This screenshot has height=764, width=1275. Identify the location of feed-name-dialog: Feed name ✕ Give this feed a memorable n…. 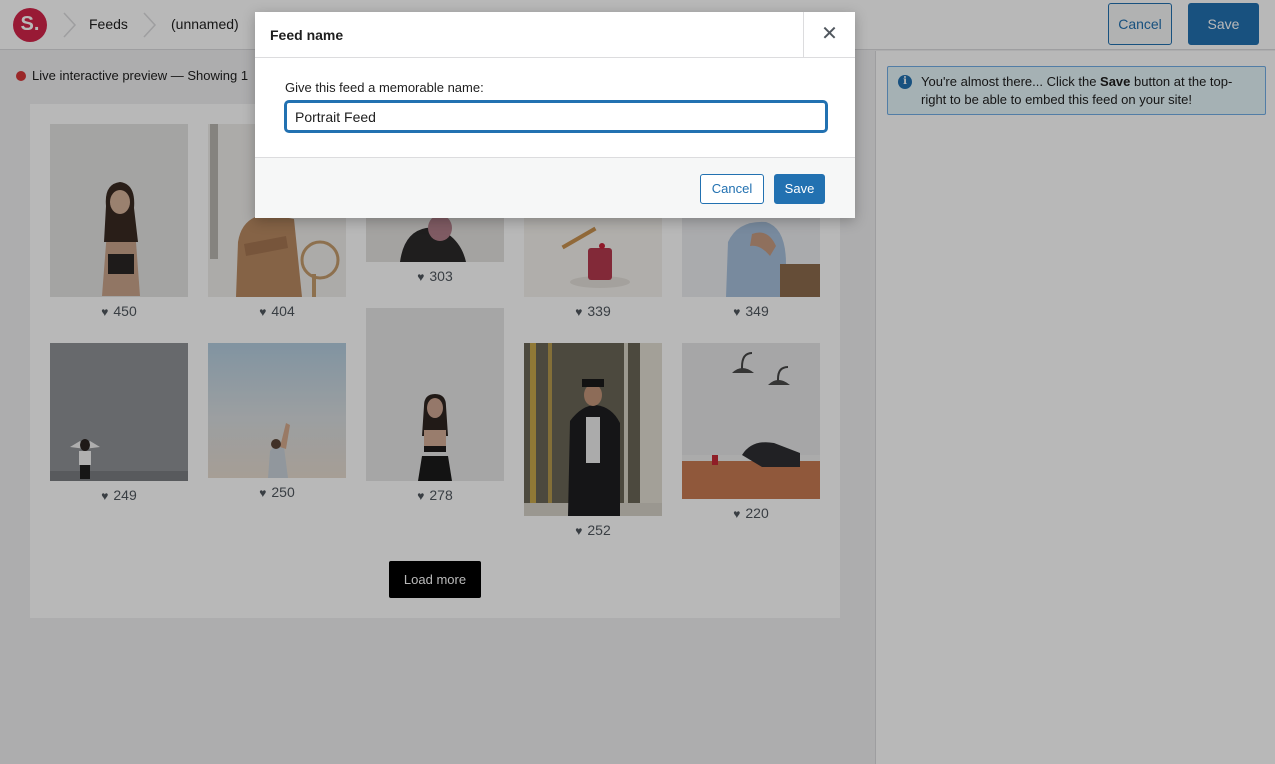
(555, 115).